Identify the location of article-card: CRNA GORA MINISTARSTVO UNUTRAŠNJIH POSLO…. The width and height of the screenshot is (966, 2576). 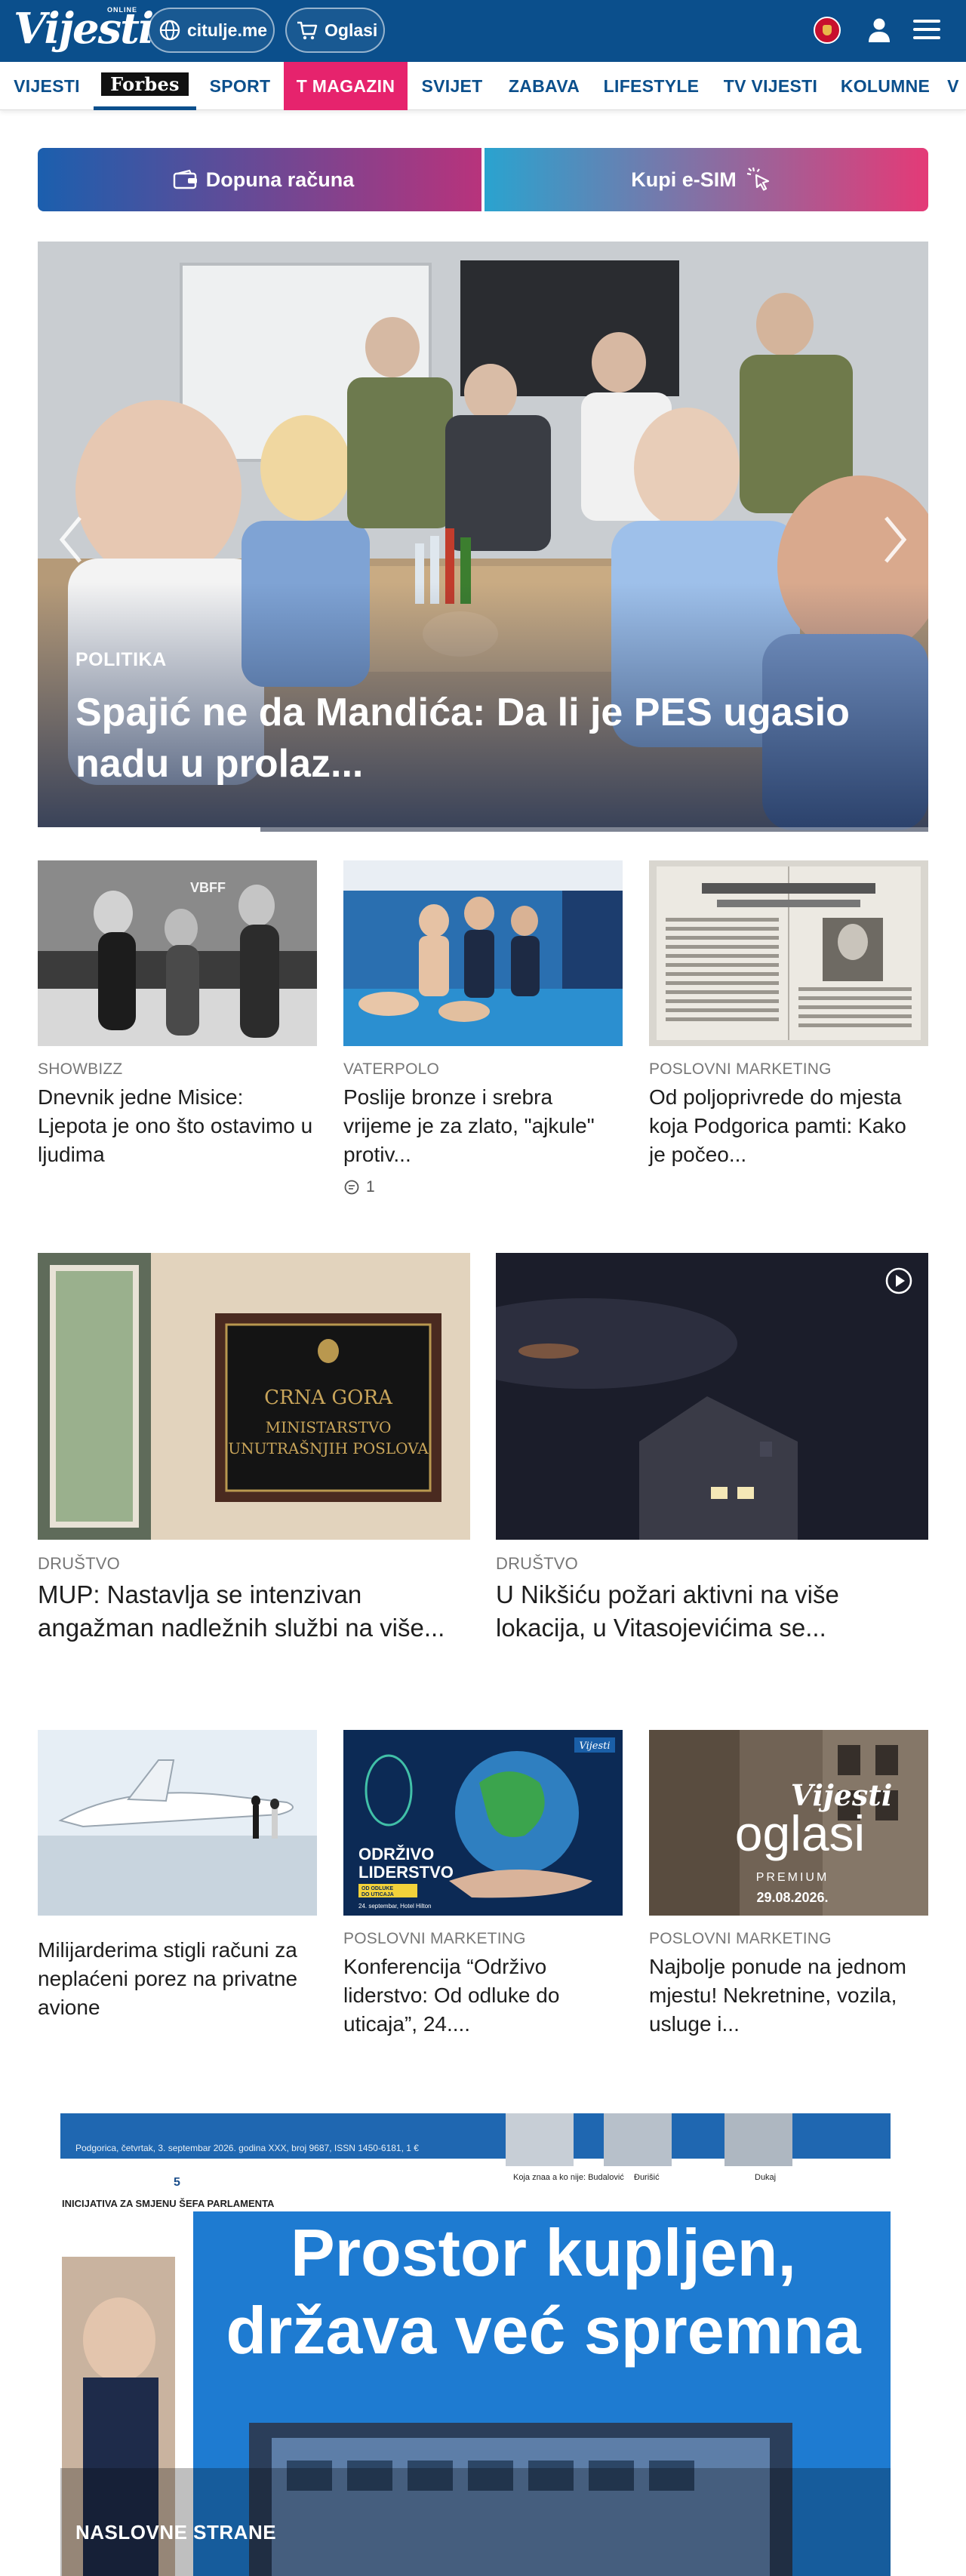
(254, 1449).